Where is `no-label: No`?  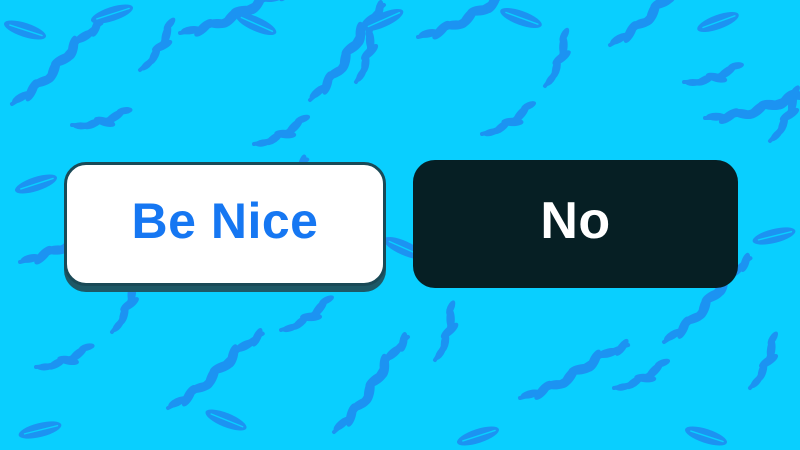 no-label: No is located at coordinates (575, 221).